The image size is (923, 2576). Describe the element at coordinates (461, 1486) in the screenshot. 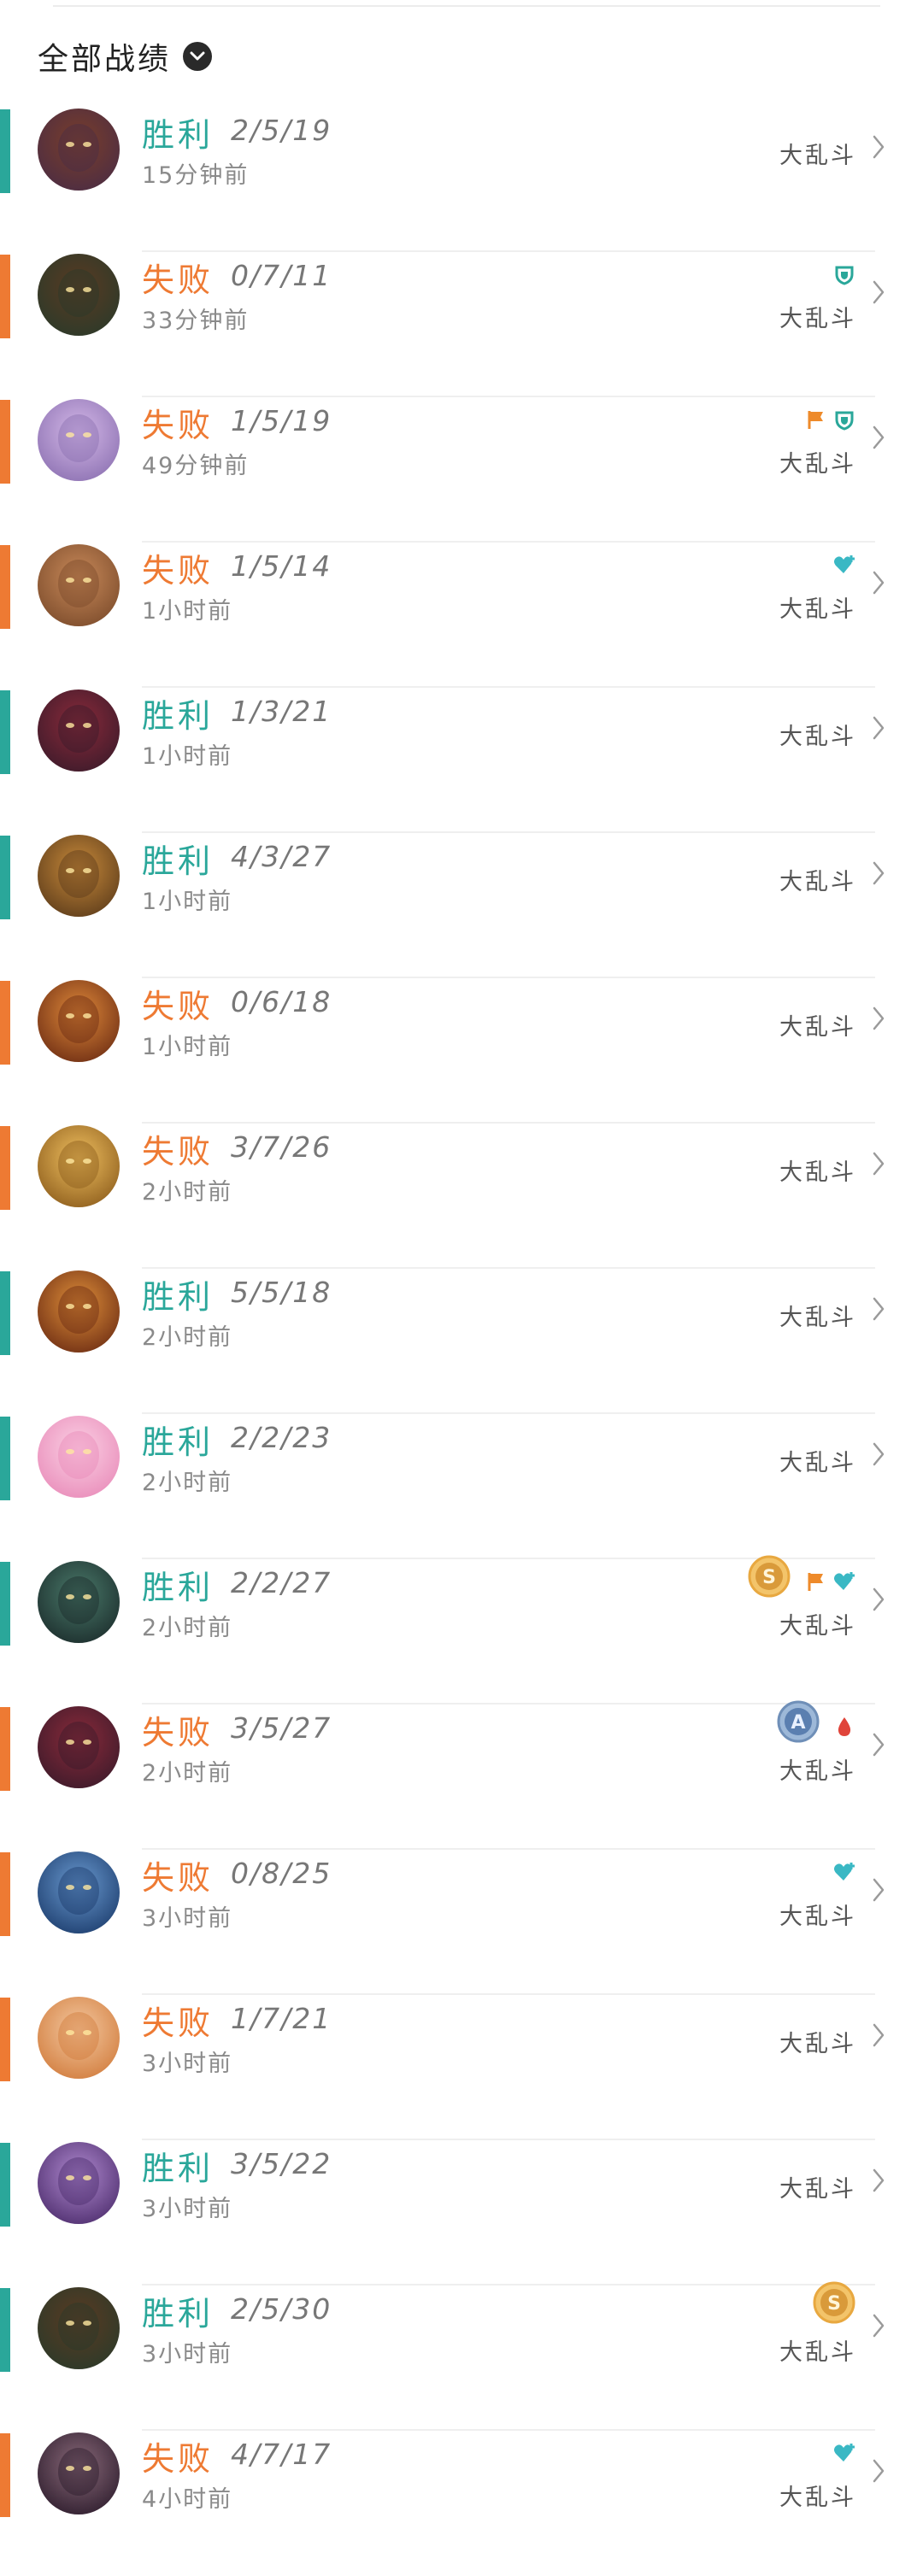

I see `match-row: 胜利 2/2/23 2小时前 大乱斗` at that location.